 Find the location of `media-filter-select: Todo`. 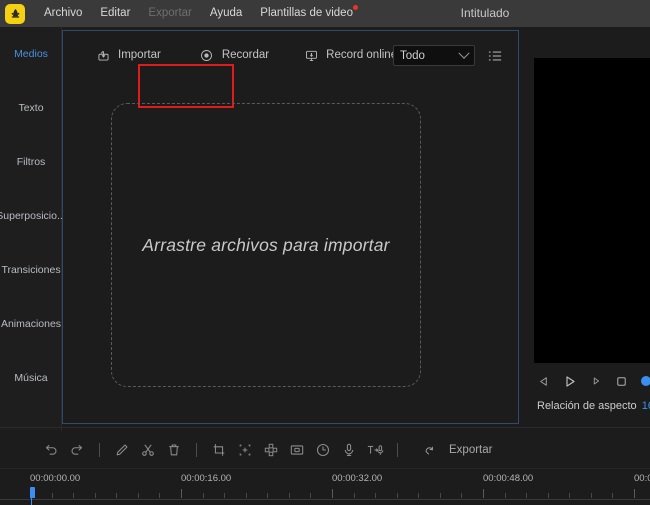

media-filter-select: Todo is located at coordinates (434, 55).